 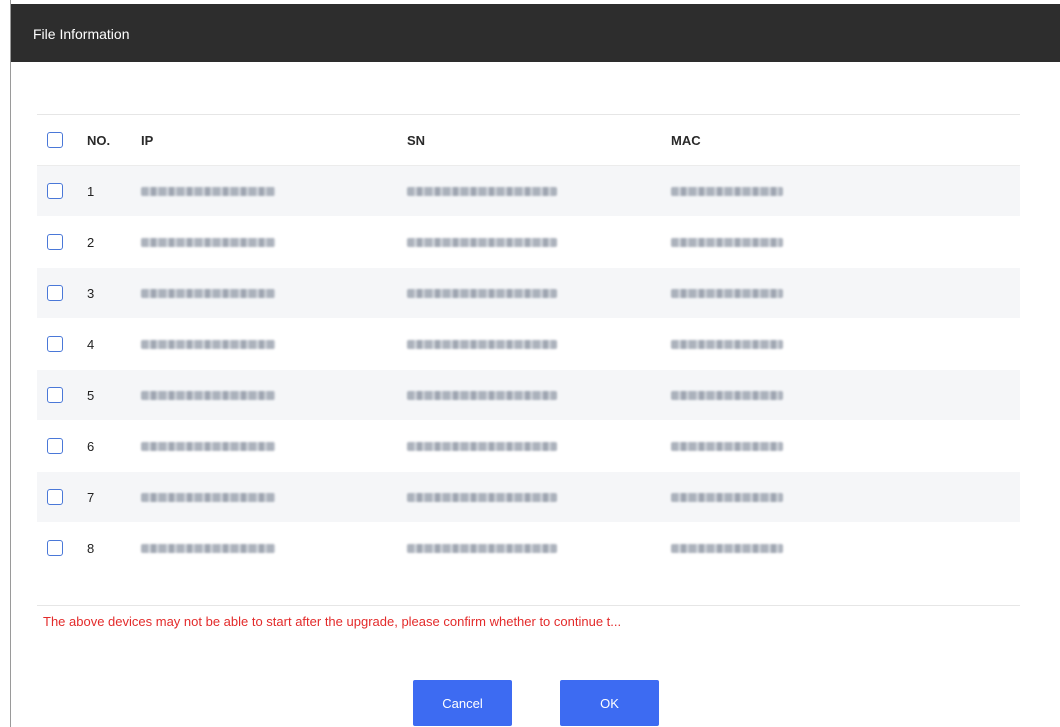 I want to click on row-number: 5, so click(x=91, y=395).